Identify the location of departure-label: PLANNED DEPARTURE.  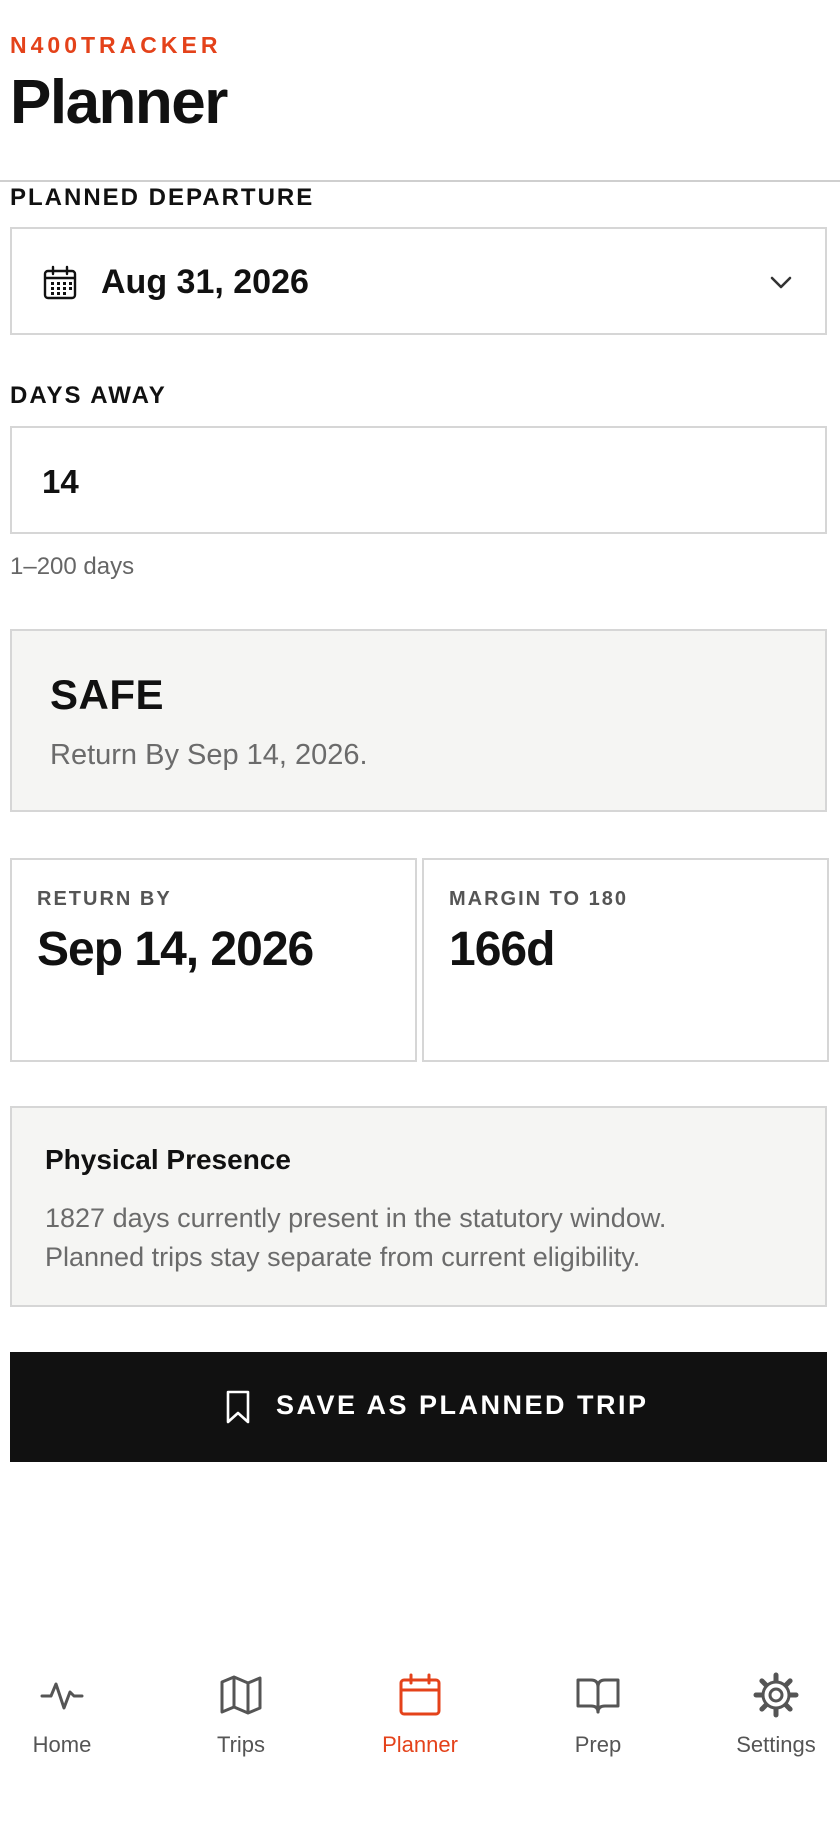
(162, 197).